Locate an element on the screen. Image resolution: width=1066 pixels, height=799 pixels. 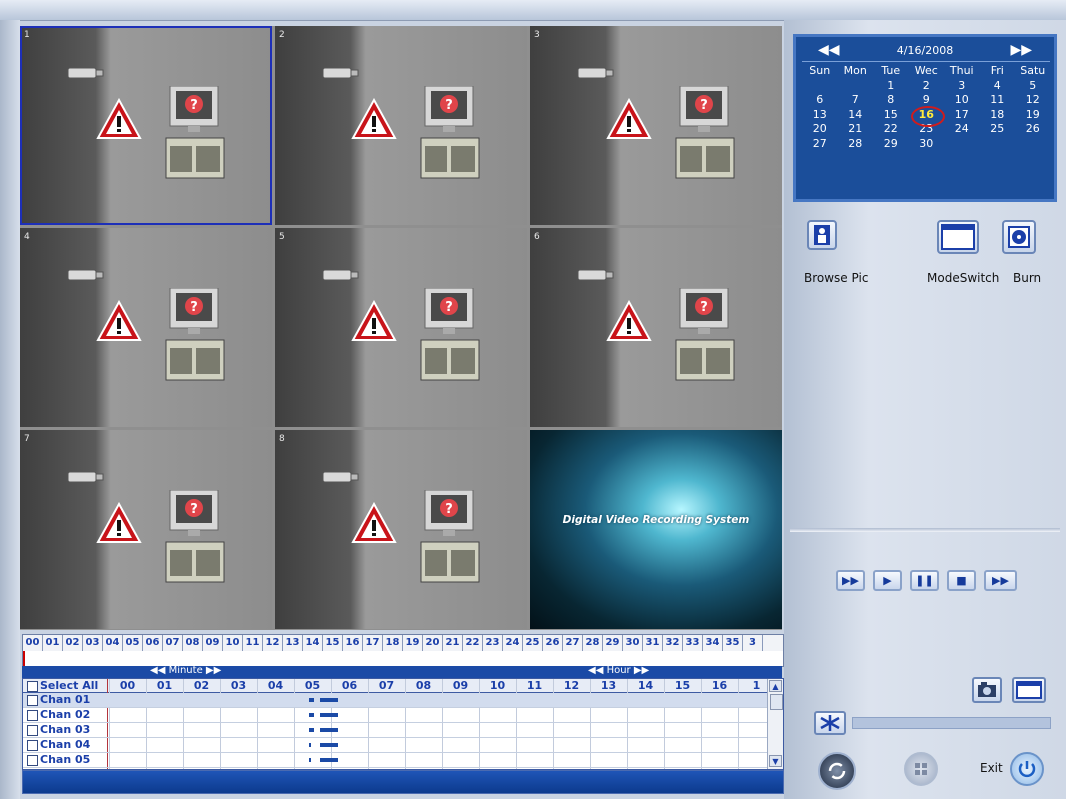
stop-button: ■ is located at coordinates (961, 580).